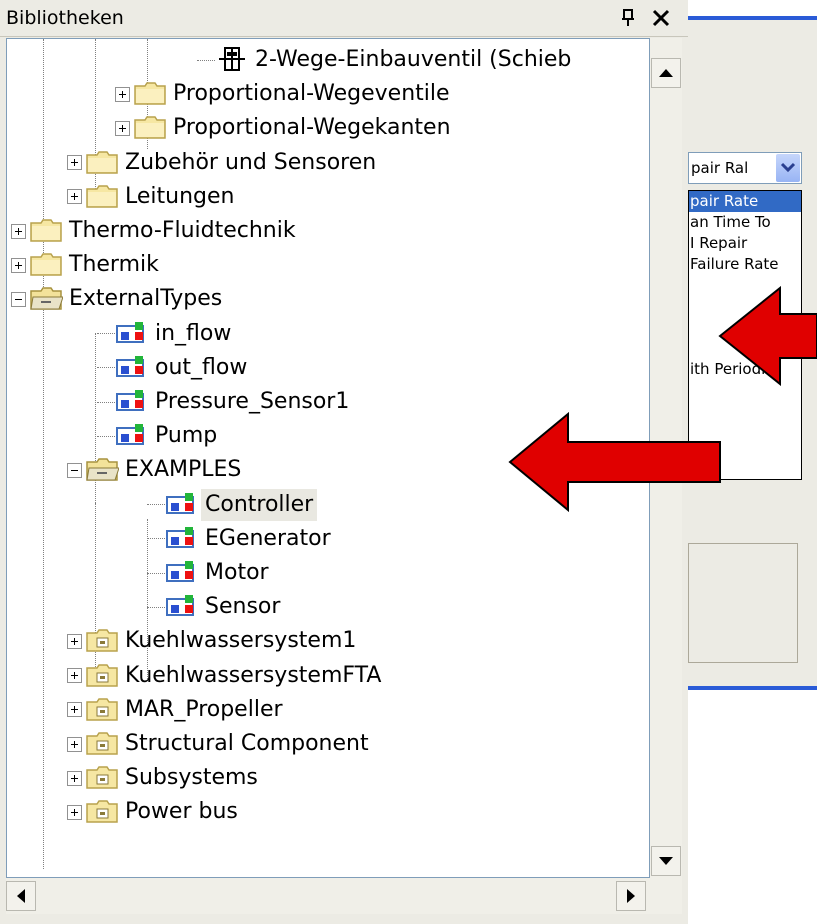 This screenshot has height=924, width=817. I want to click on tree-item: Pump, so click(159, 436).